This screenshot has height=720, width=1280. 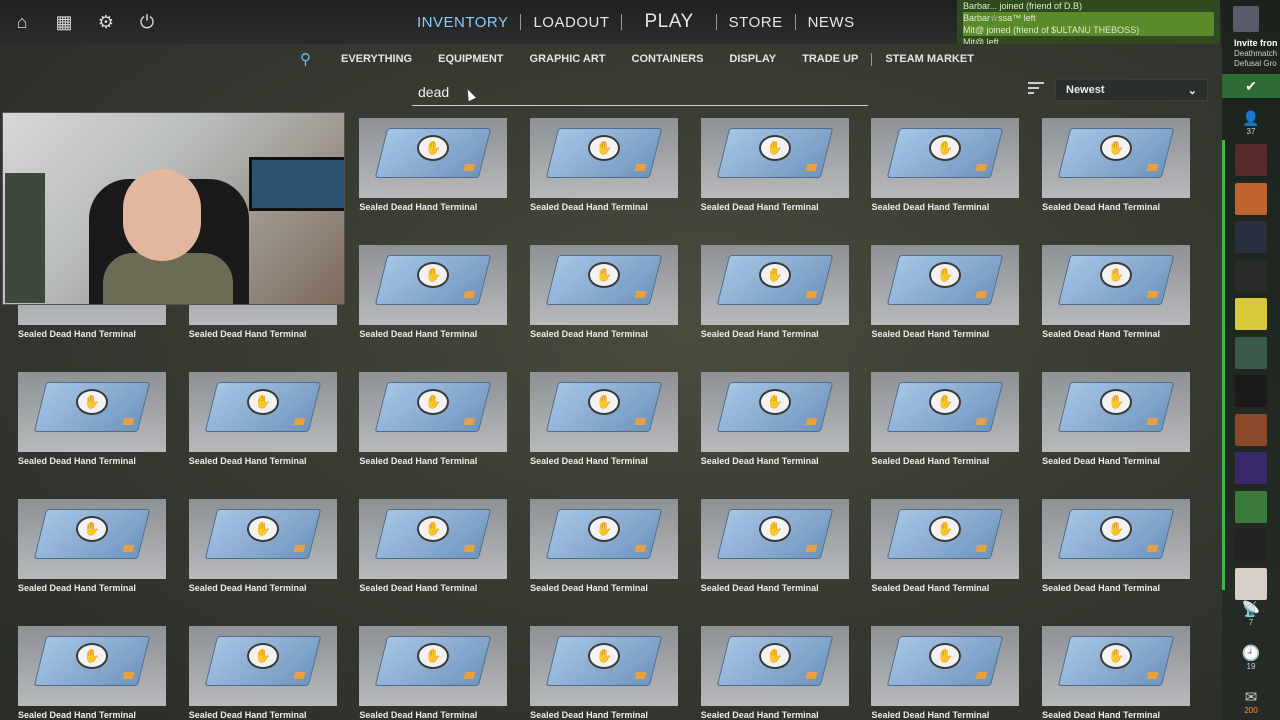 What do you see at coordinates (568, 59) in the screenshot?
I see `tab-graphic-art: GRAPHIC ART` at bounding box center [568, 59].